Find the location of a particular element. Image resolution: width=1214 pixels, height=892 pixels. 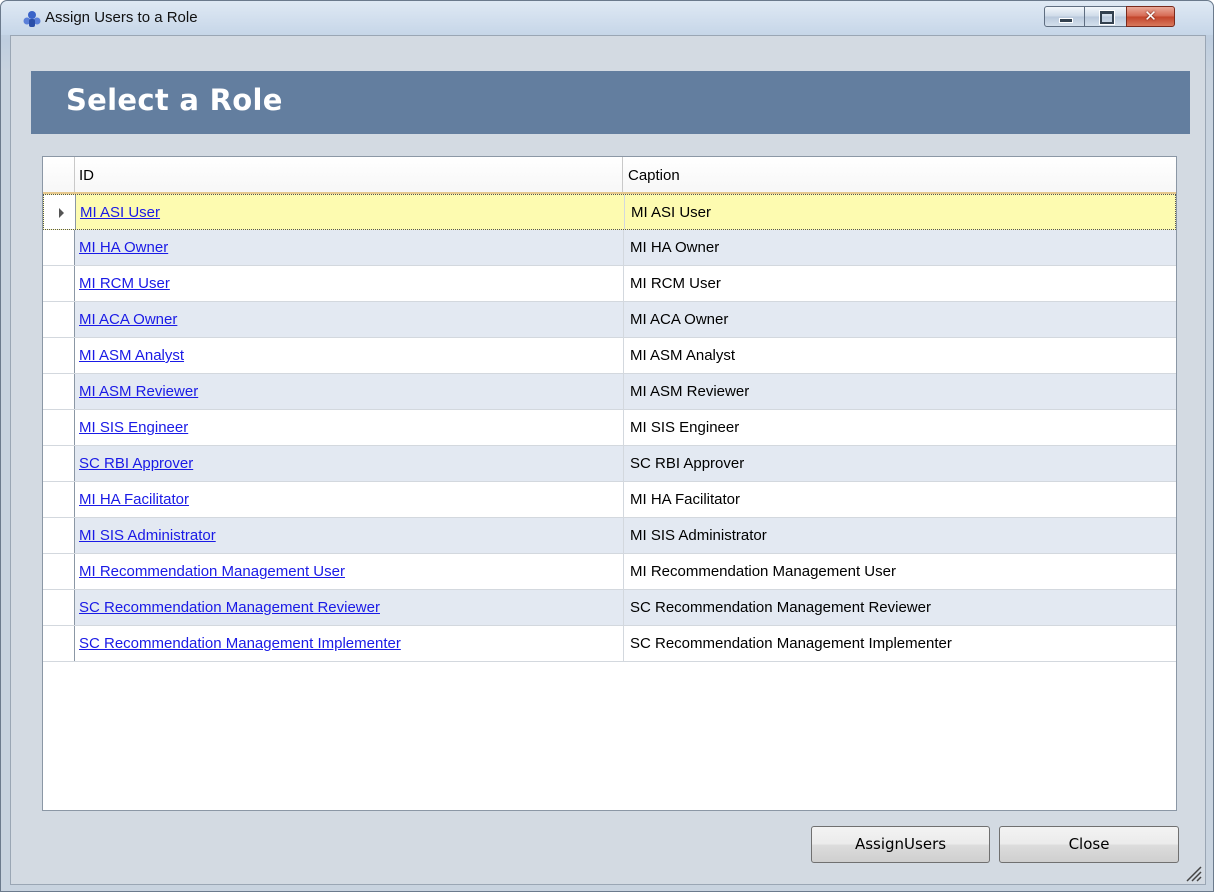

role-id-link: MI SIS Administrator is located at coordinates (147, 535).